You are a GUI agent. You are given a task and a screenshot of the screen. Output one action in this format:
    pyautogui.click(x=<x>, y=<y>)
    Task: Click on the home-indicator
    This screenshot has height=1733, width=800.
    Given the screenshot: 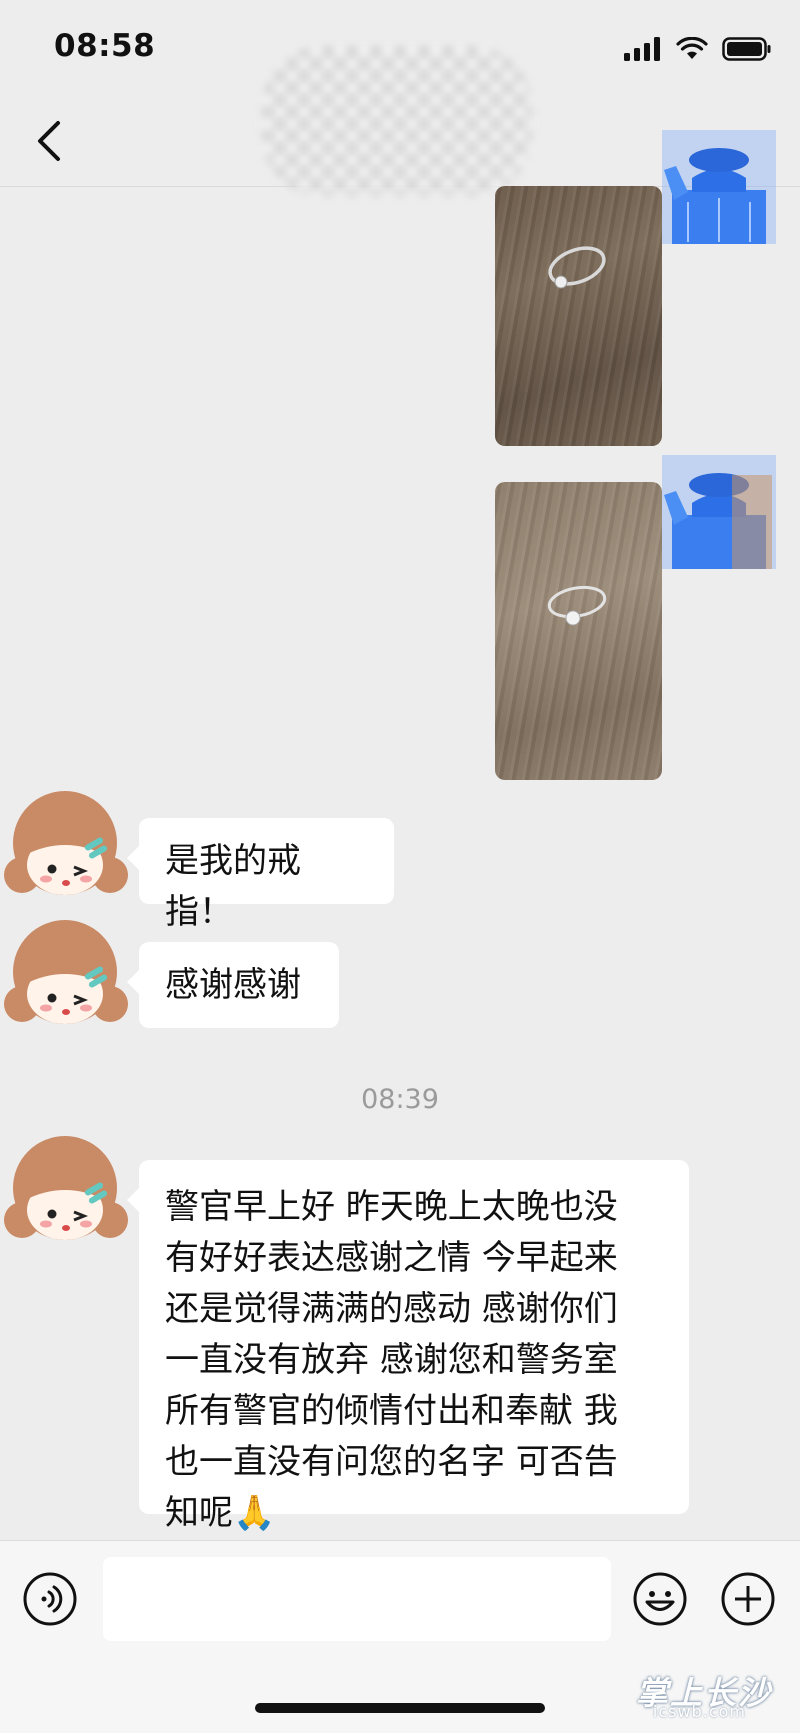 What is the action you would take?
    pyautogui.click(x=400, y=1708)
    